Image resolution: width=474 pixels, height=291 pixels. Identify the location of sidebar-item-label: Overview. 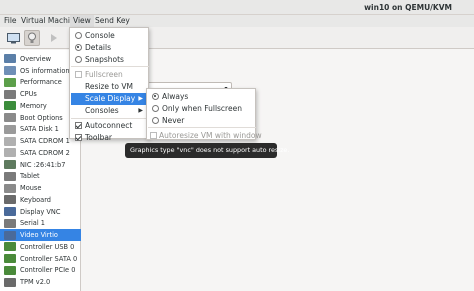
(36, 58).